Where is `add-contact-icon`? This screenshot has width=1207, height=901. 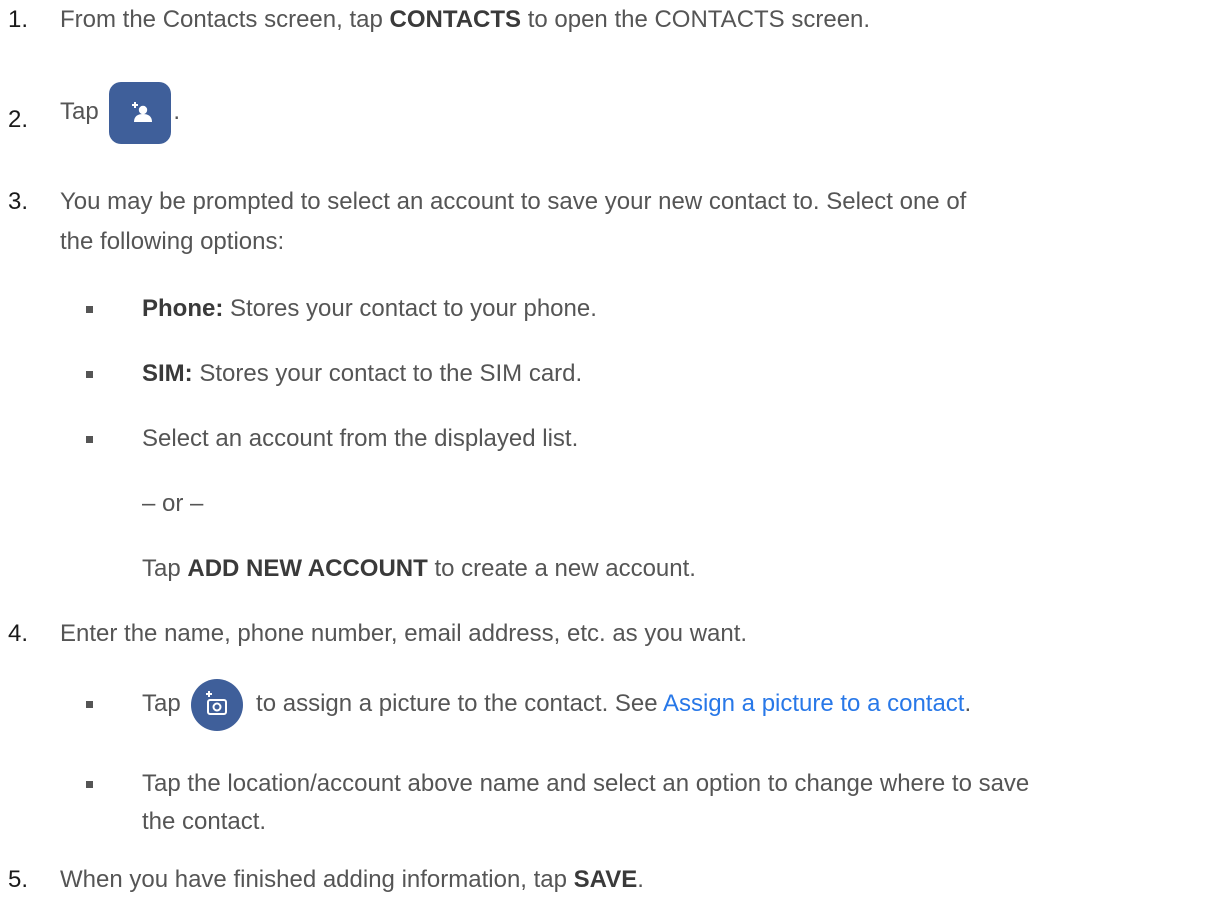
add-contact-icon is located at coordinates (140, 112).